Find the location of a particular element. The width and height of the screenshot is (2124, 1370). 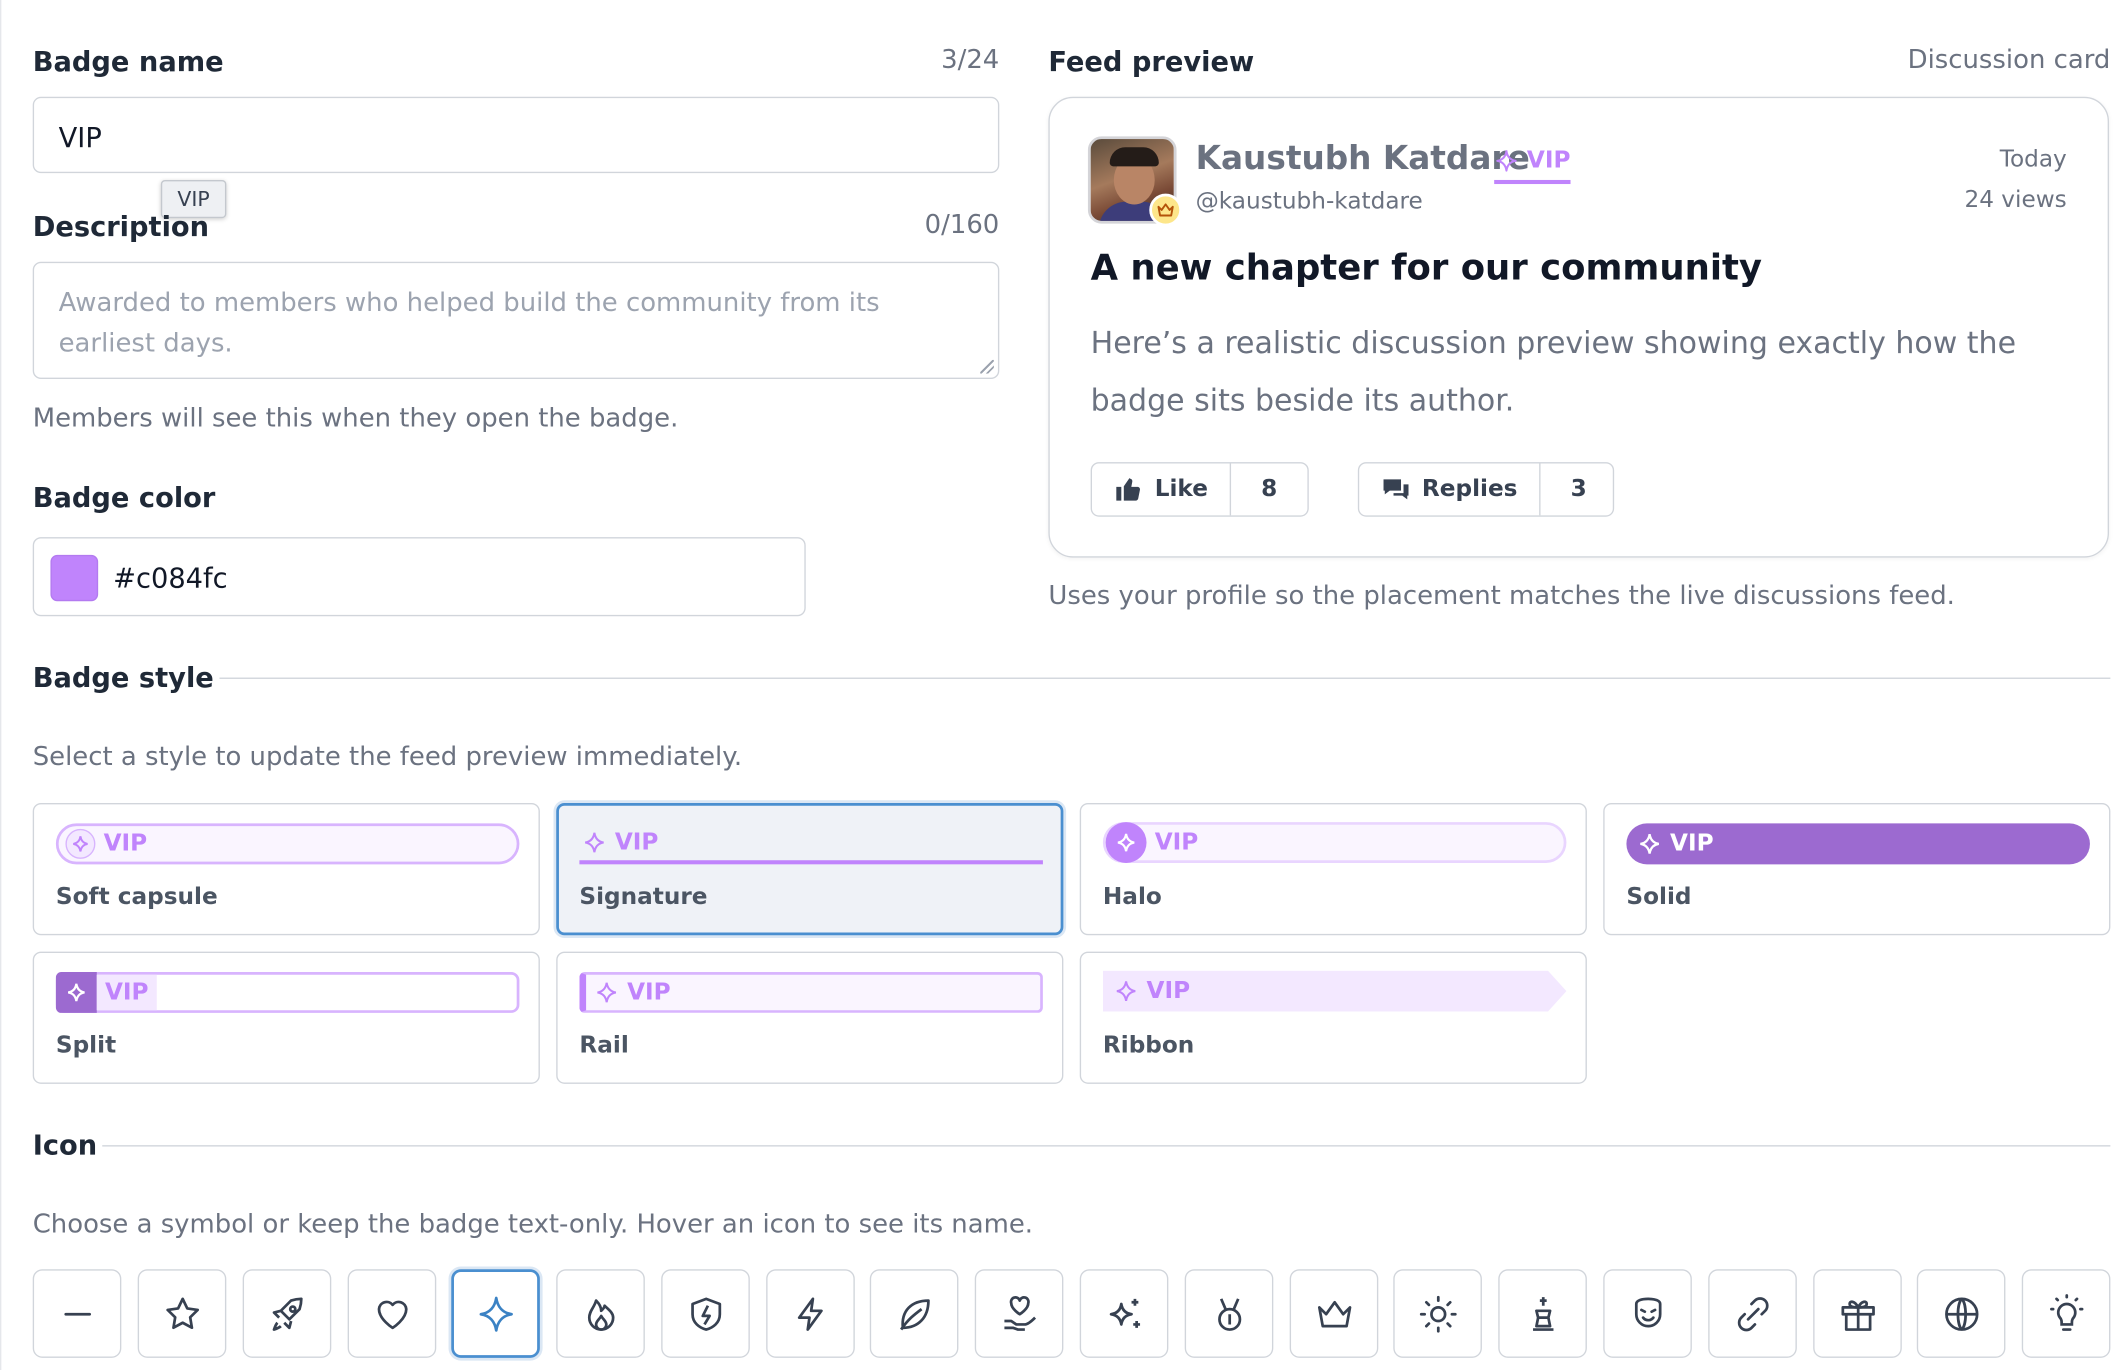

color-swatch is located at coordinates (74, 578).